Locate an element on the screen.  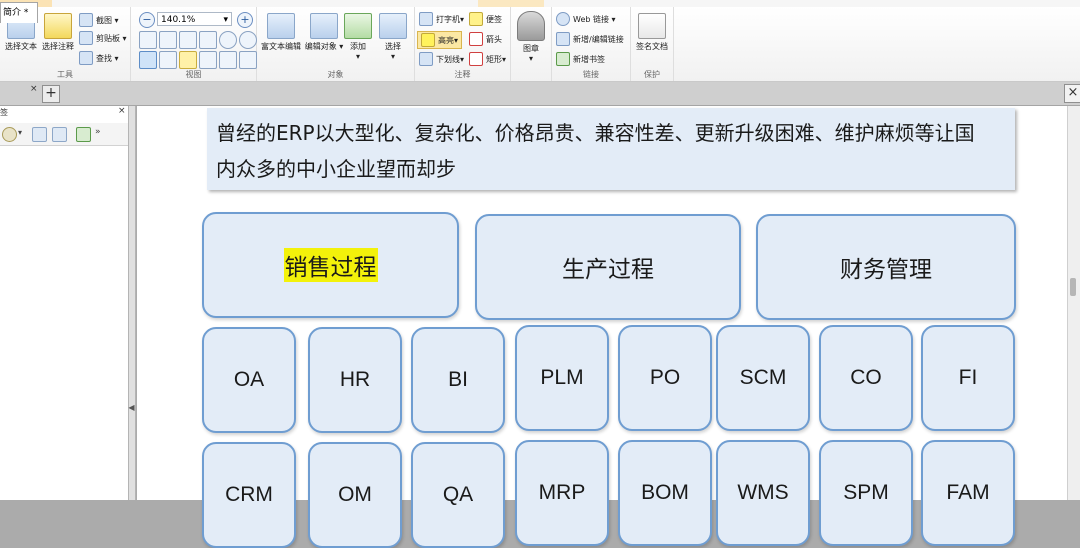
module-box: FAM is located at coordinates (968, 493).